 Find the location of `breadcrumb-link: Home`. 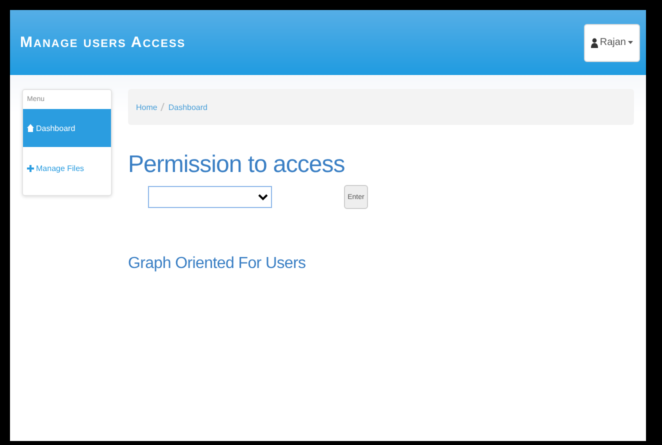

breadcrumb-link: Home is located at coordinates (147, 107).